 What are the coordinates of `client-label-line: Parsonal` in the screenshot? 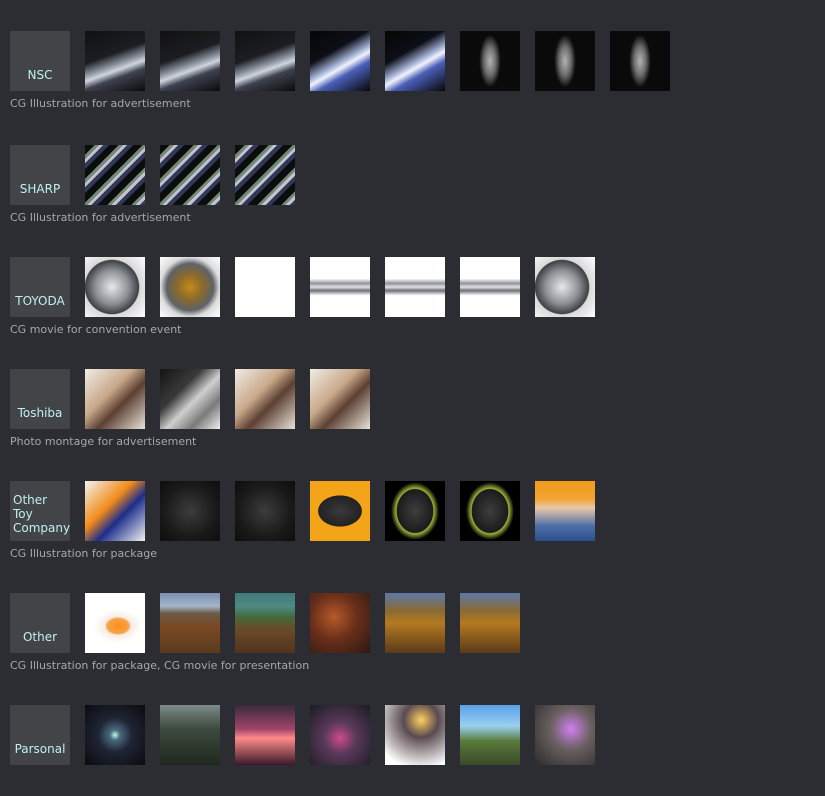 It's located at (40, 749).